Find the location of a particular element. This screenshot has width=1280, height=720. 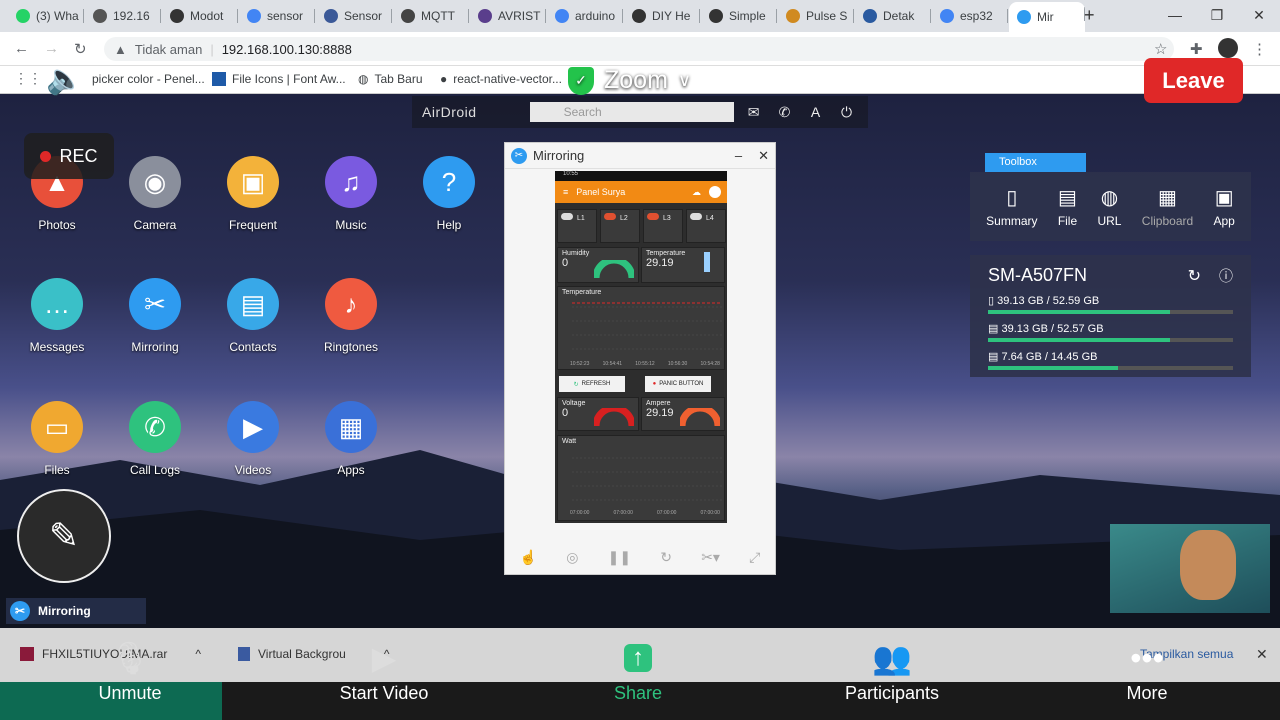

switch-card: L1 is located at coordinates (577, 226).